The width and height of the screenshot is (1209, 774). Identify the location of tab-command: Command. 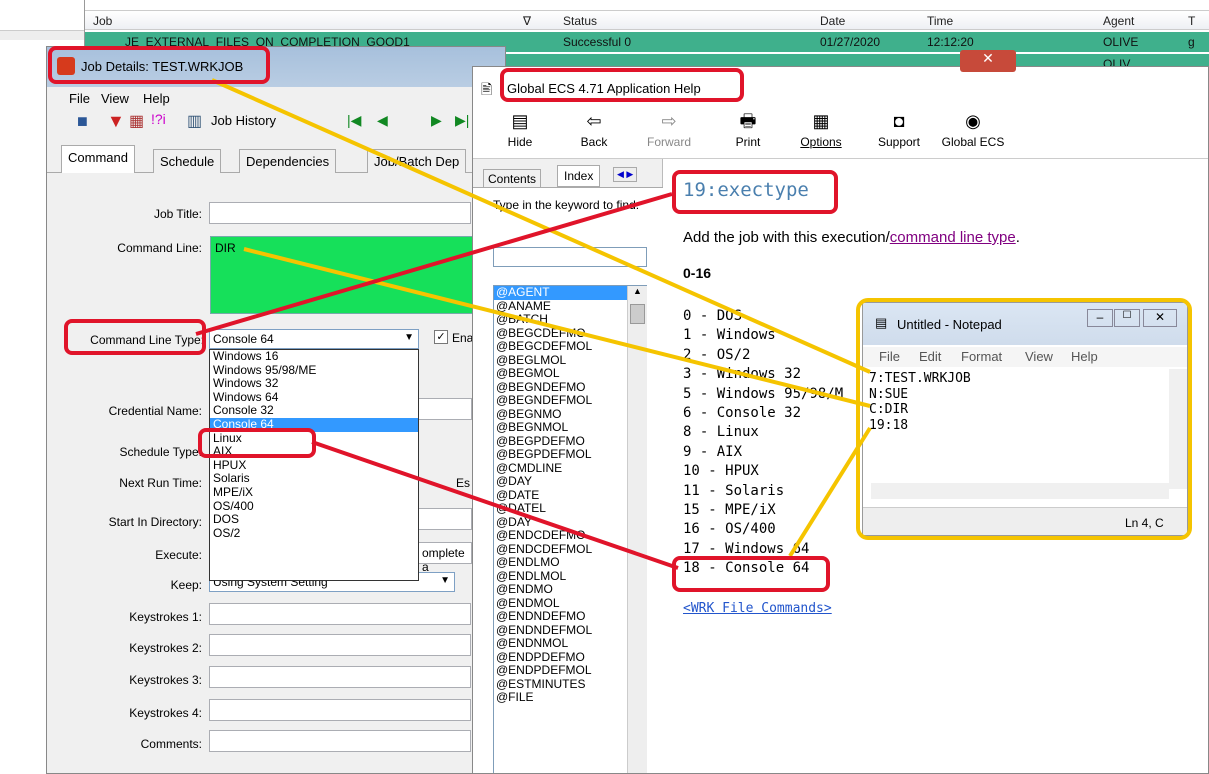
(98, 159).